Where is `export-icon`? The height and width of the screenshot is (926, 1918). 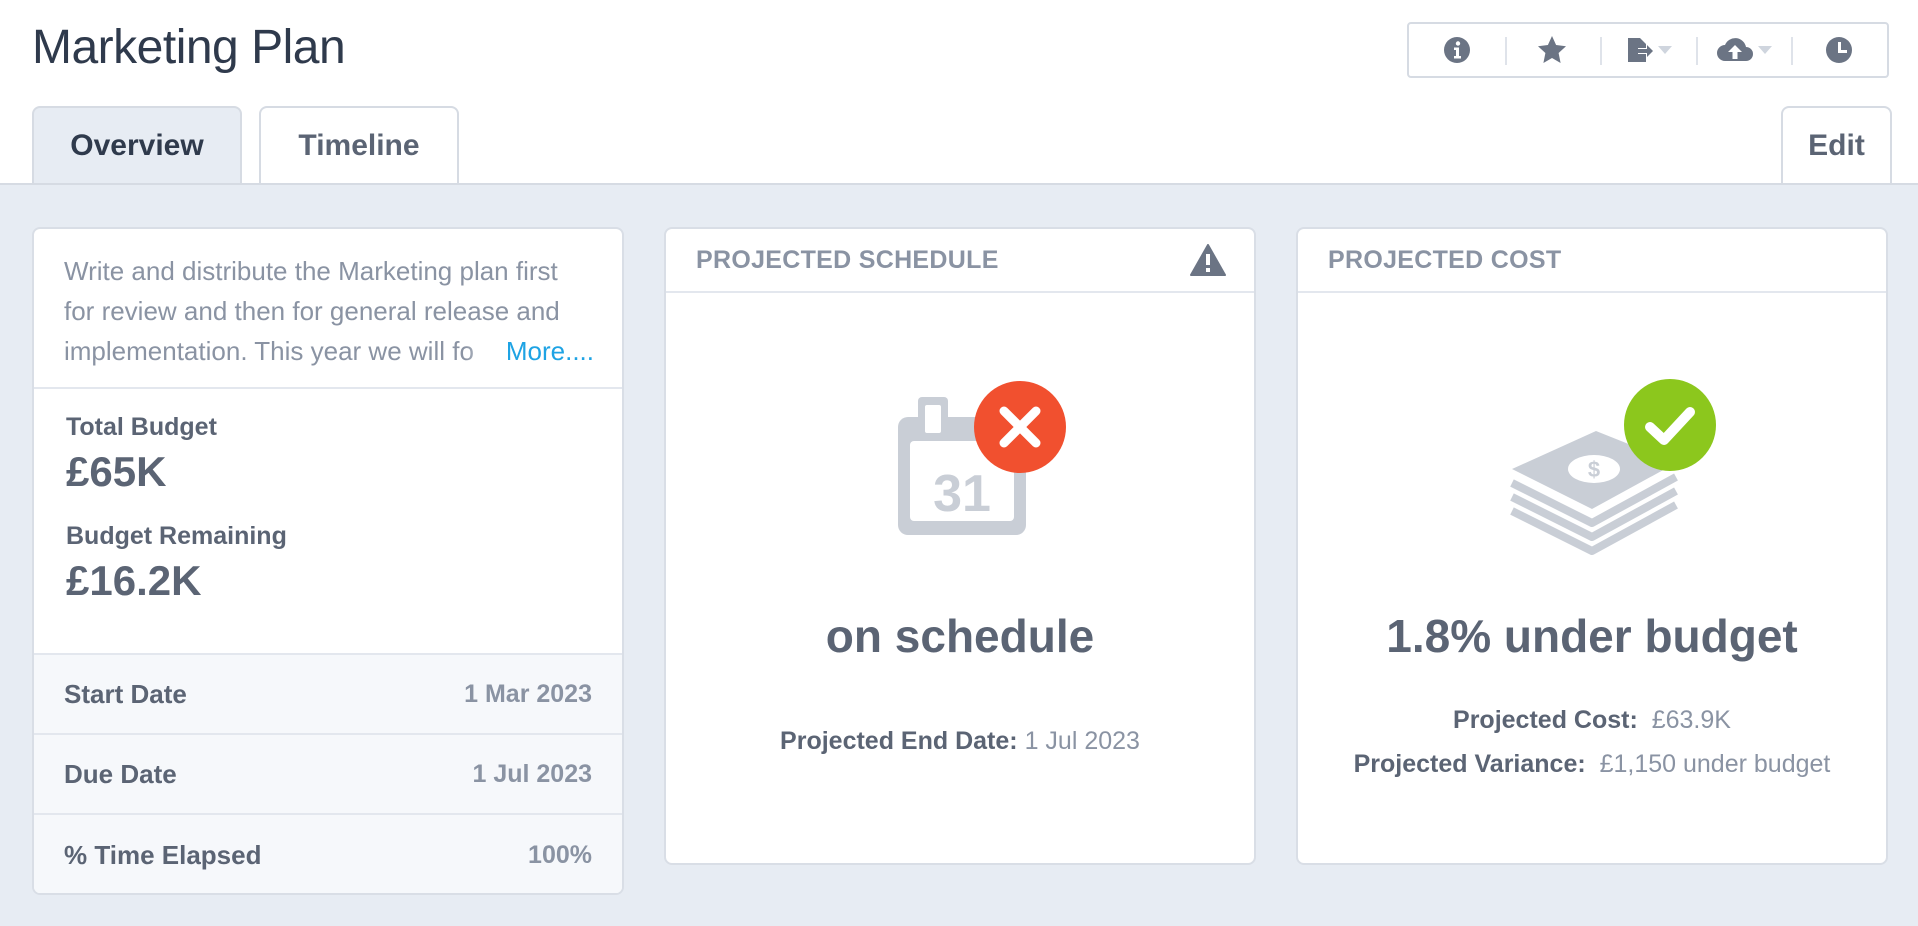
export-icon is located at coordinates (1640, 50).